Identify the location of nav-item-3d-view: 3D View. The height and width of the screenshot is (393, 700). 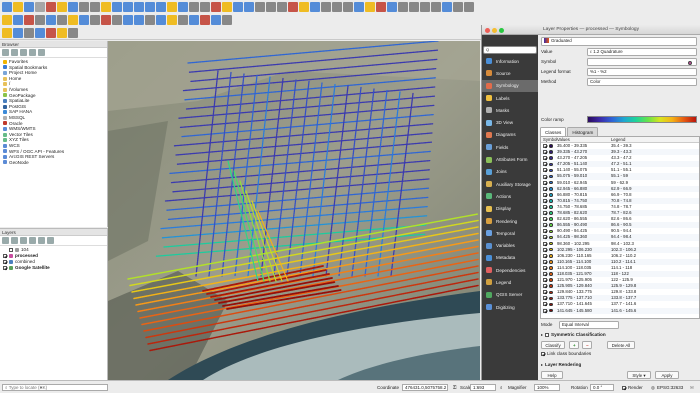
(510, 122).